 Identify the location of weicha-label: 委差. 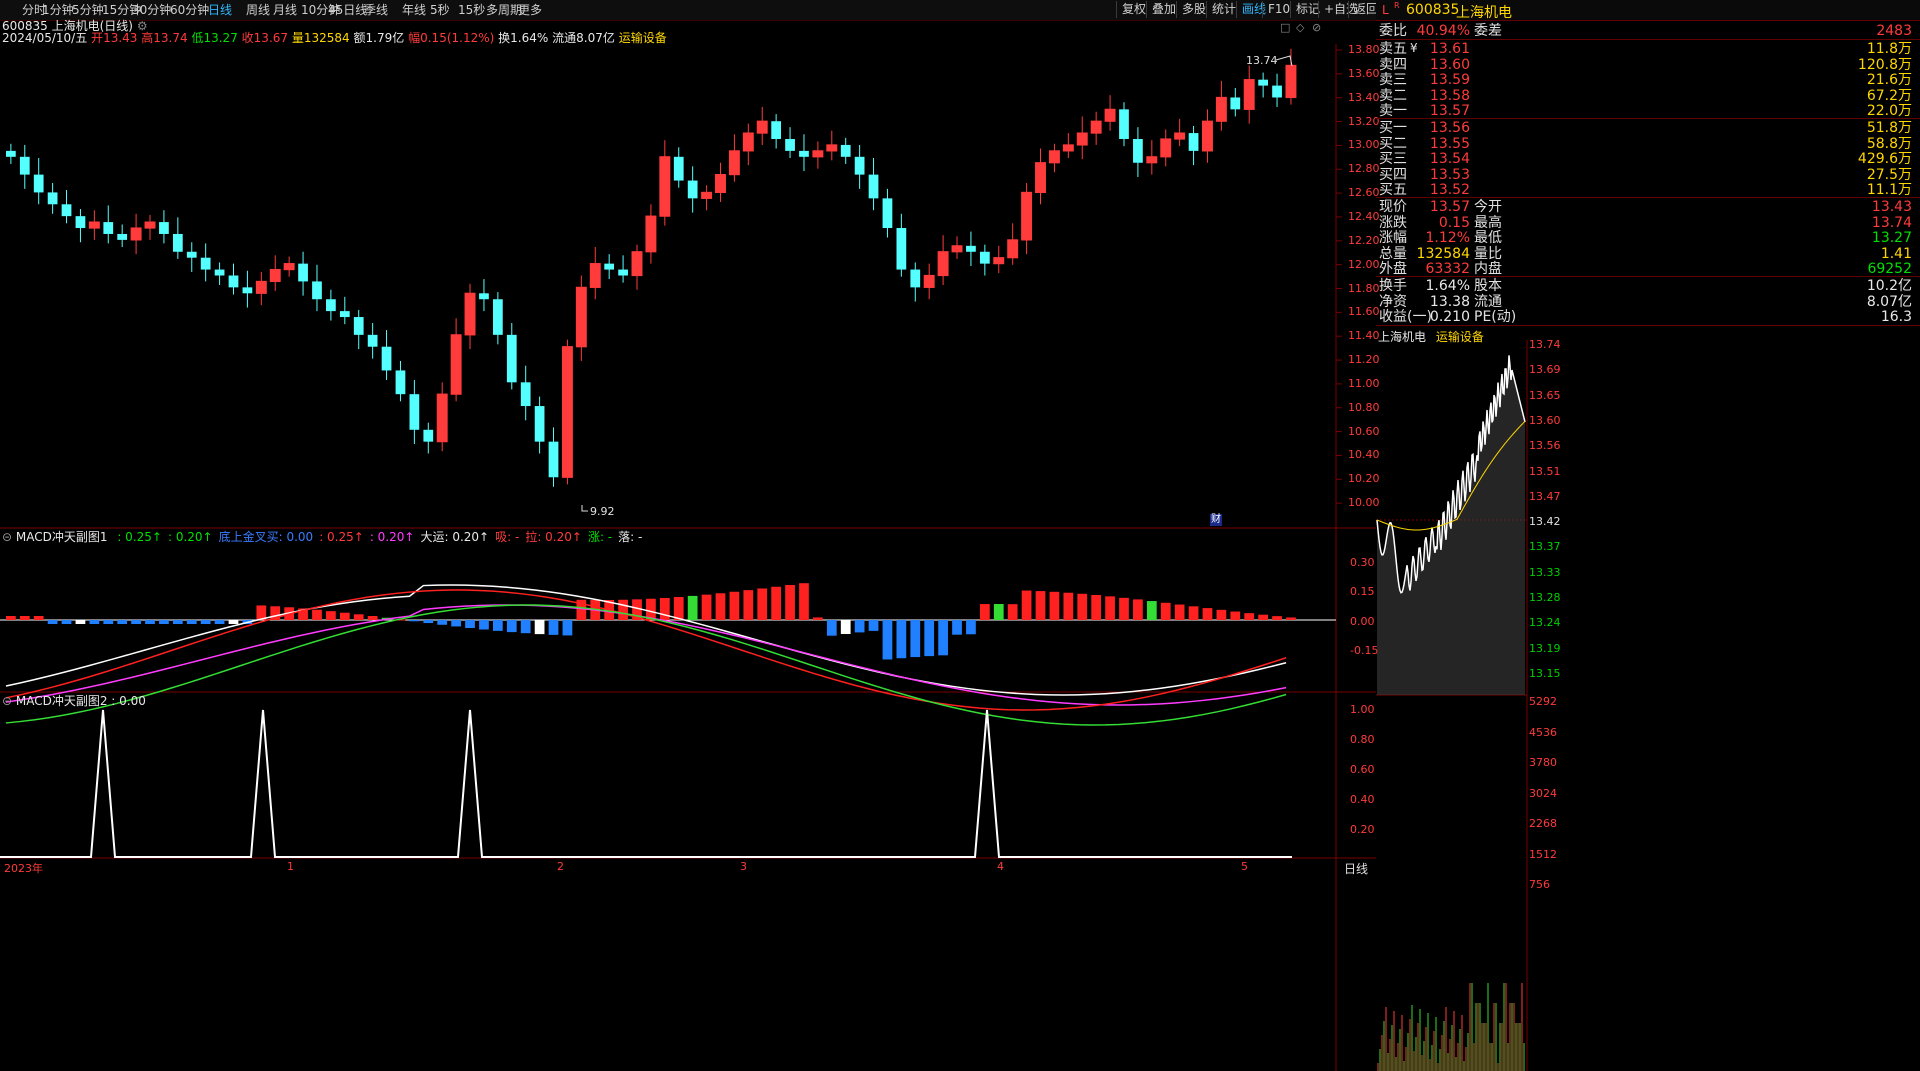
(1488, 31).